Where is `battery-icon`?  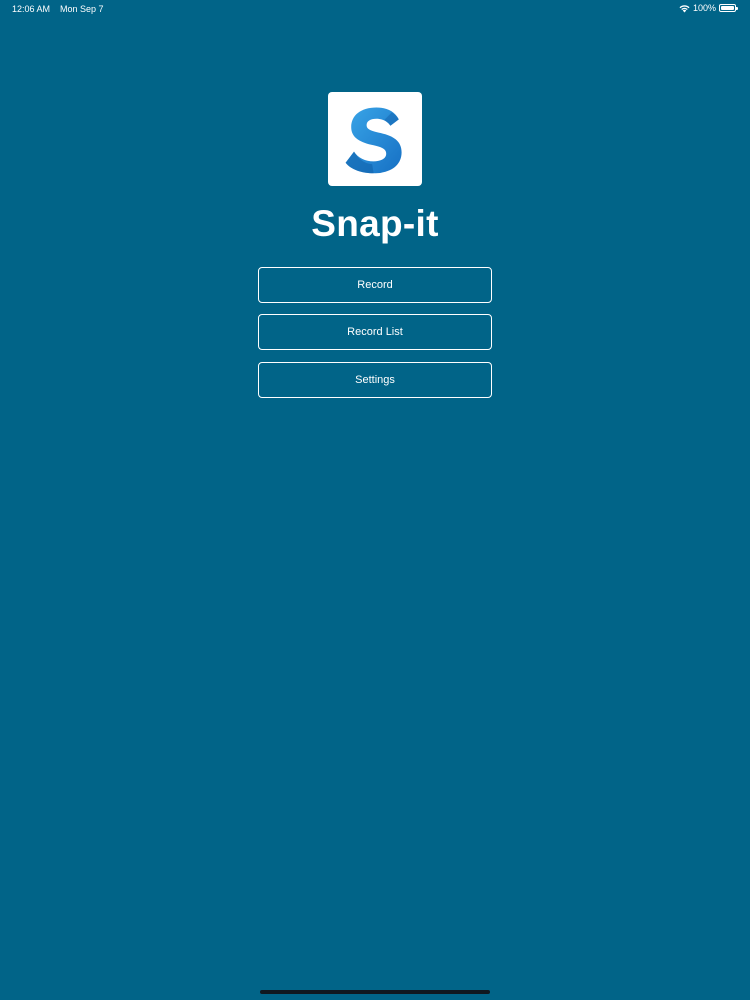 battery-icon is located at coordinates (728, 8).